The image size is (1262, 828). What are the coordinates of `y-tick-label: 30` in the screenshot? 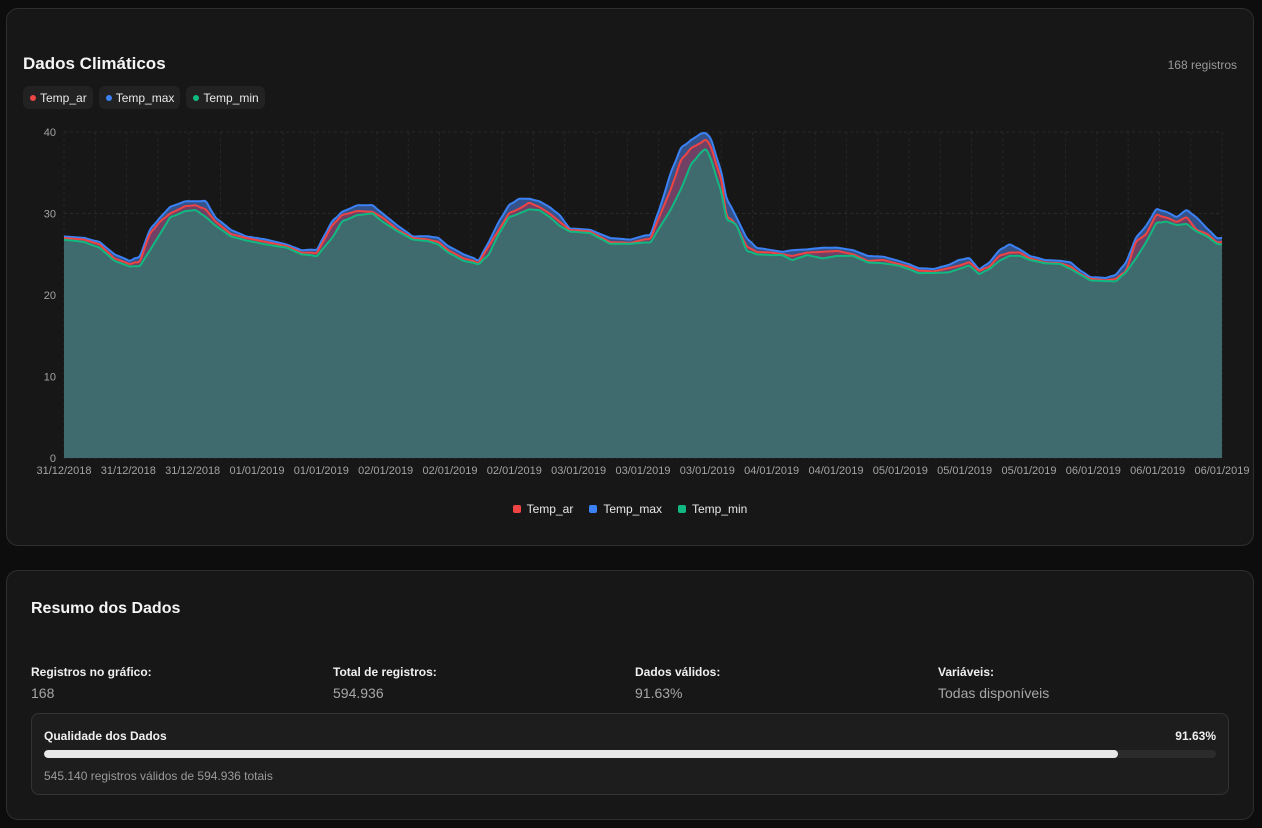 It's located at (50, 215).